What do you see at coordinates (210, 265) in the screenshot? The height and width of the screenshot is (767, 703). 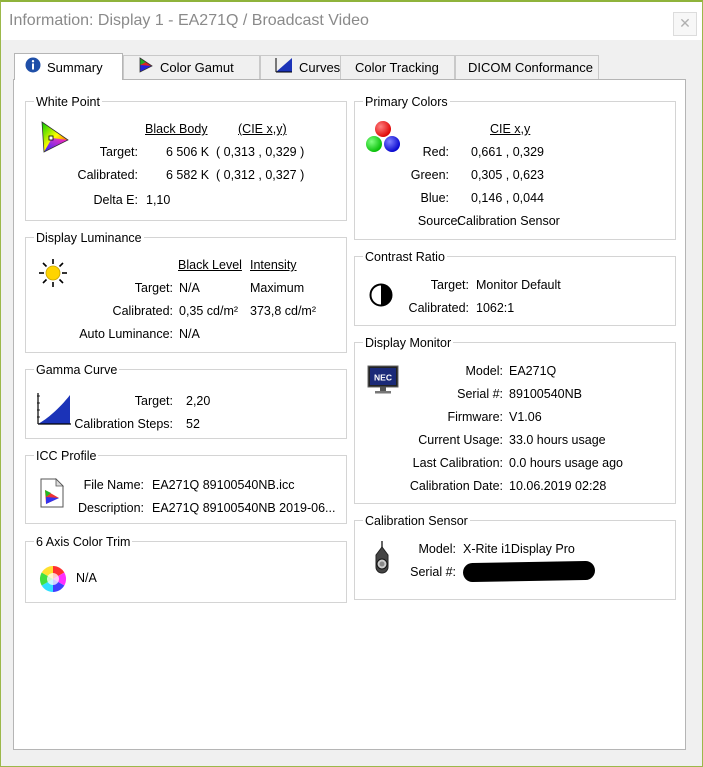 I see `col-black-level-header: Black Level` at bounding box center [210, 265].